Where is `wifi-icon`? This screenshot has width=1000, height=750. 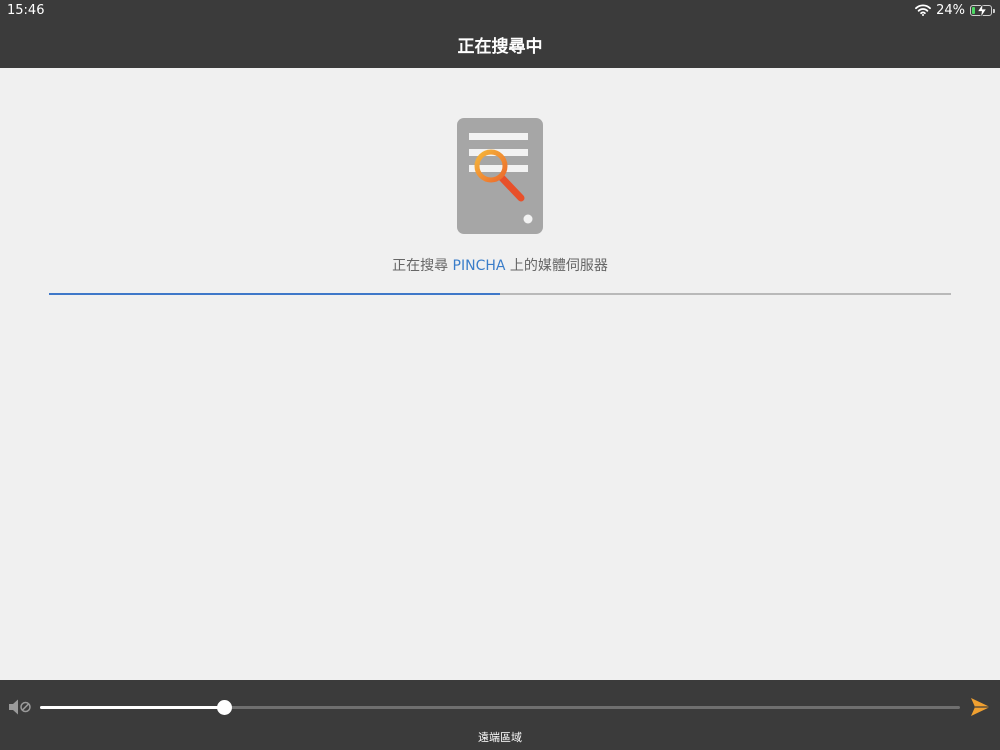 wifi-icon is located at coordinates (923, 10).